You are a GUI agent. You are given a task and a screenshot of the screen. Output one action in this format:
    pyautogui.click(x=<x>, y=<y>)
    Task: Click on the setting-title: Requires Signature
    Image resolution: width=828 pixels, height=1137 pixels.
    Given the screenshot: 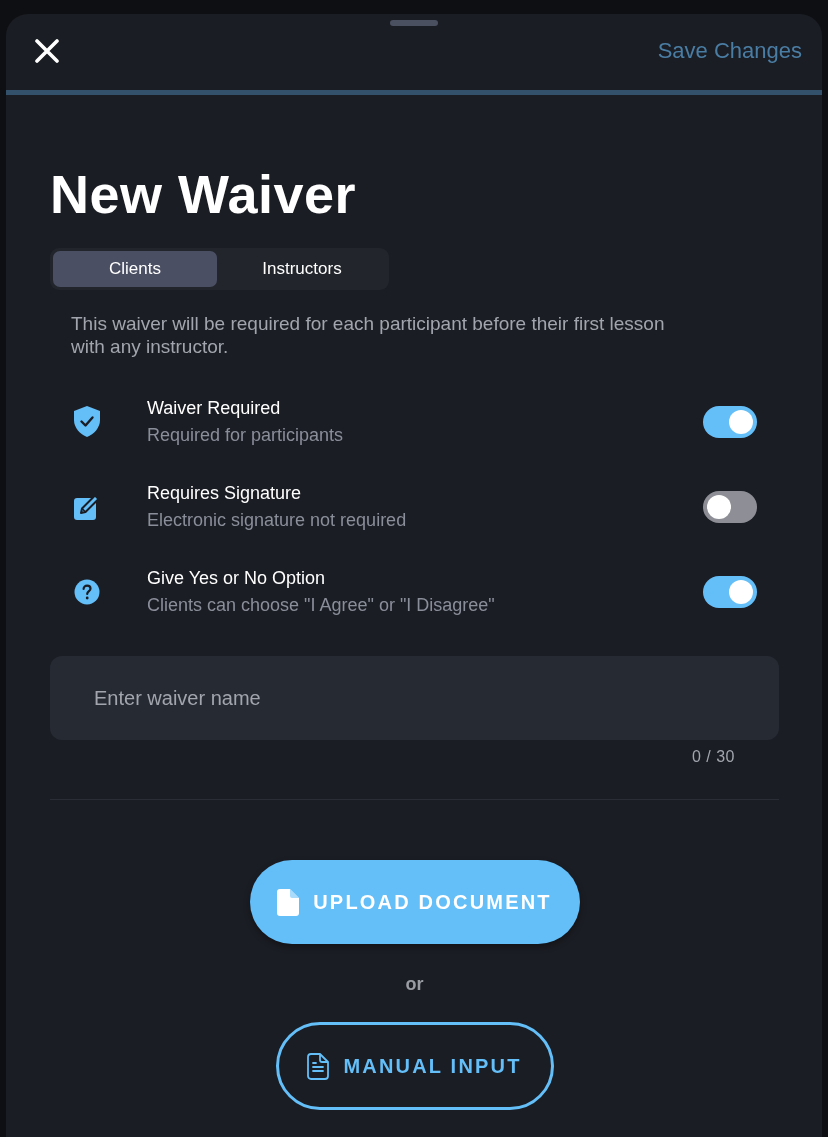 What is the action you would take?
    pyautogui.click(x=225, y=493)
    